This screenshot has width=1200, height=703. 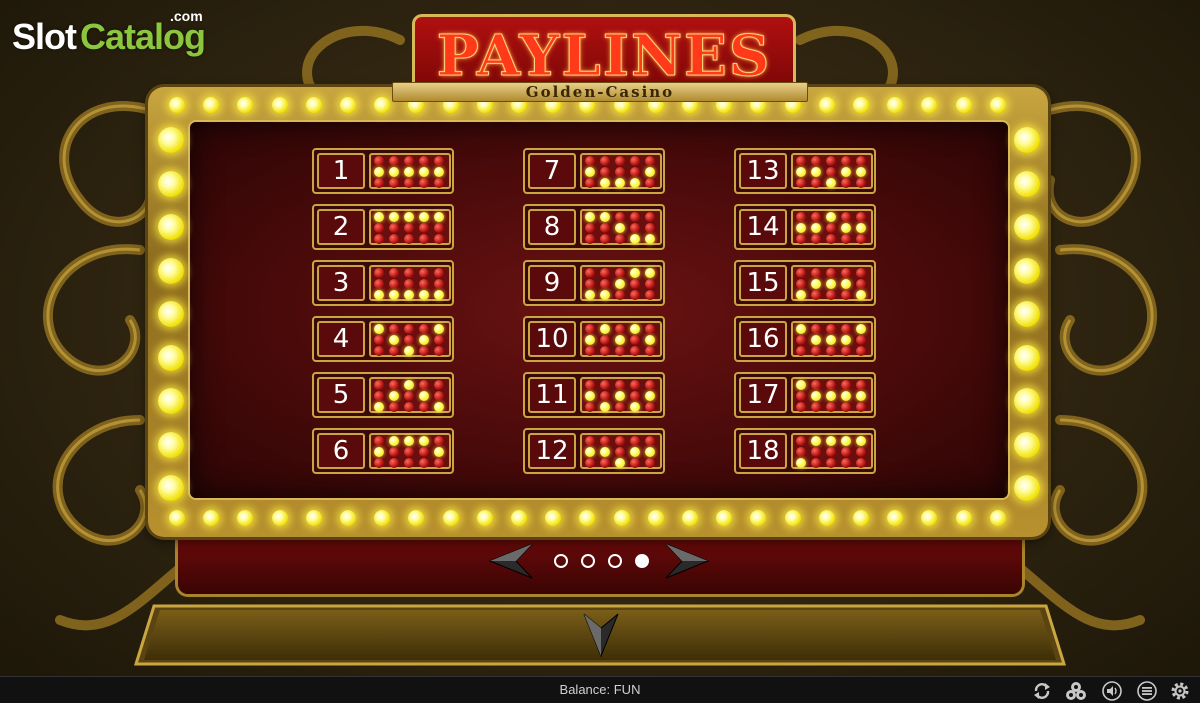 What do you see at coordinates (594, 171) in the screenshot?
I see `payline-card: 7` at bounding box center [594, 171].